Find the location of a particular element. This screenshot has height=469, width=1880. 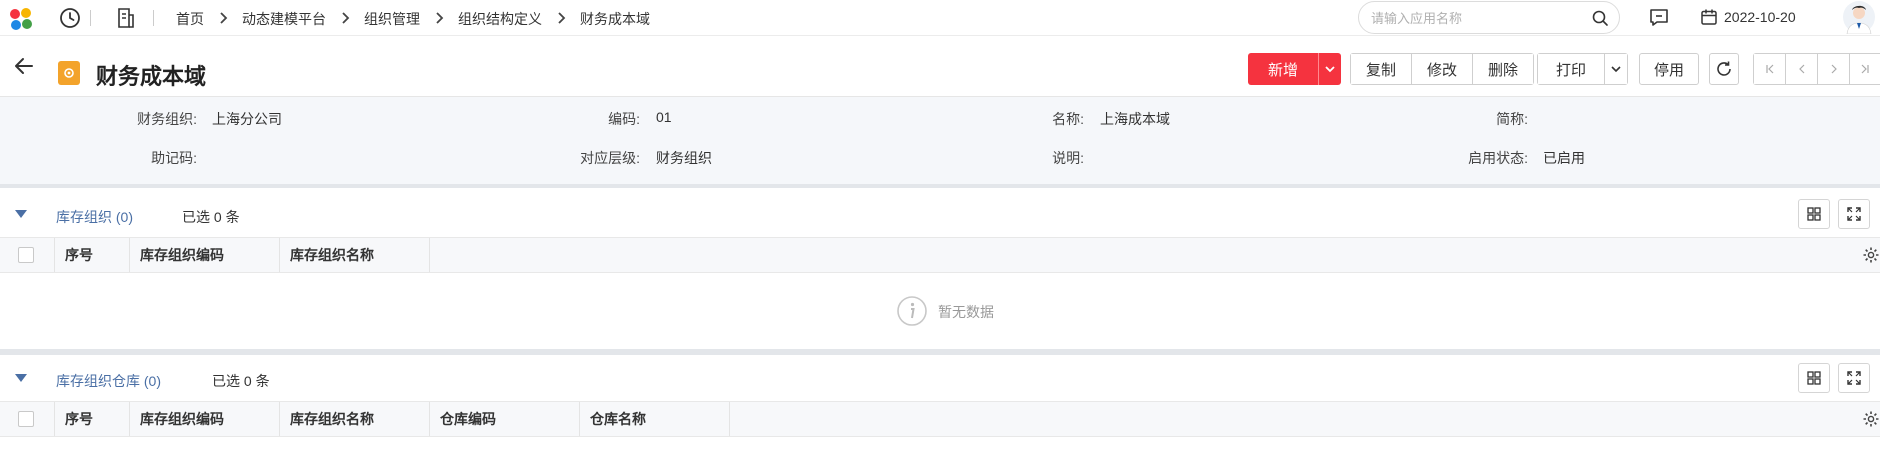

table-body is located at coordinates (940, 453).